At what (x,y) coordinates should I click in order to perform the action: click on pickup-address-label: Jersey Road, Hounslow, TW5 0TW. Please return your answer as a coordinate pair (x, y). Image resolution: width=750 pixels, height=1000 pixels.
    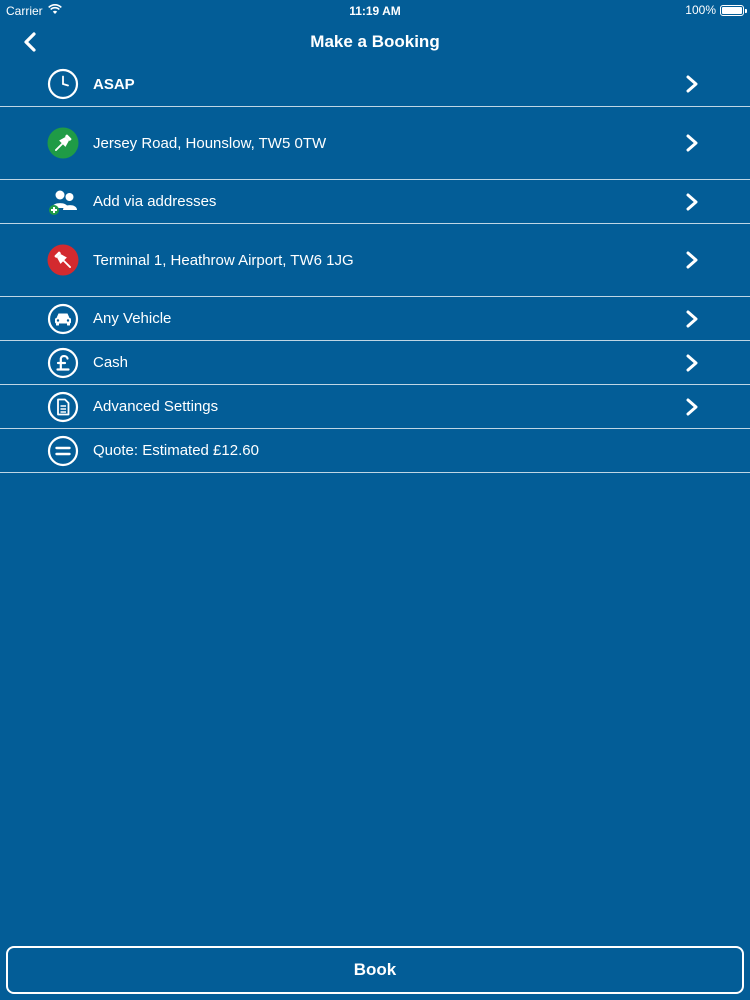
    Looking at the image, I should click on (210, 143).